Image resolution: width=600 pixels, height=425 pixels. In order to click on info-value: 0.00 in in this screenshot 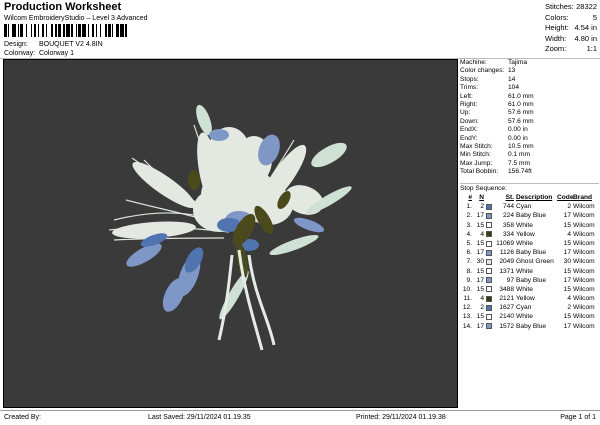, I will do `click(518, 138)`.